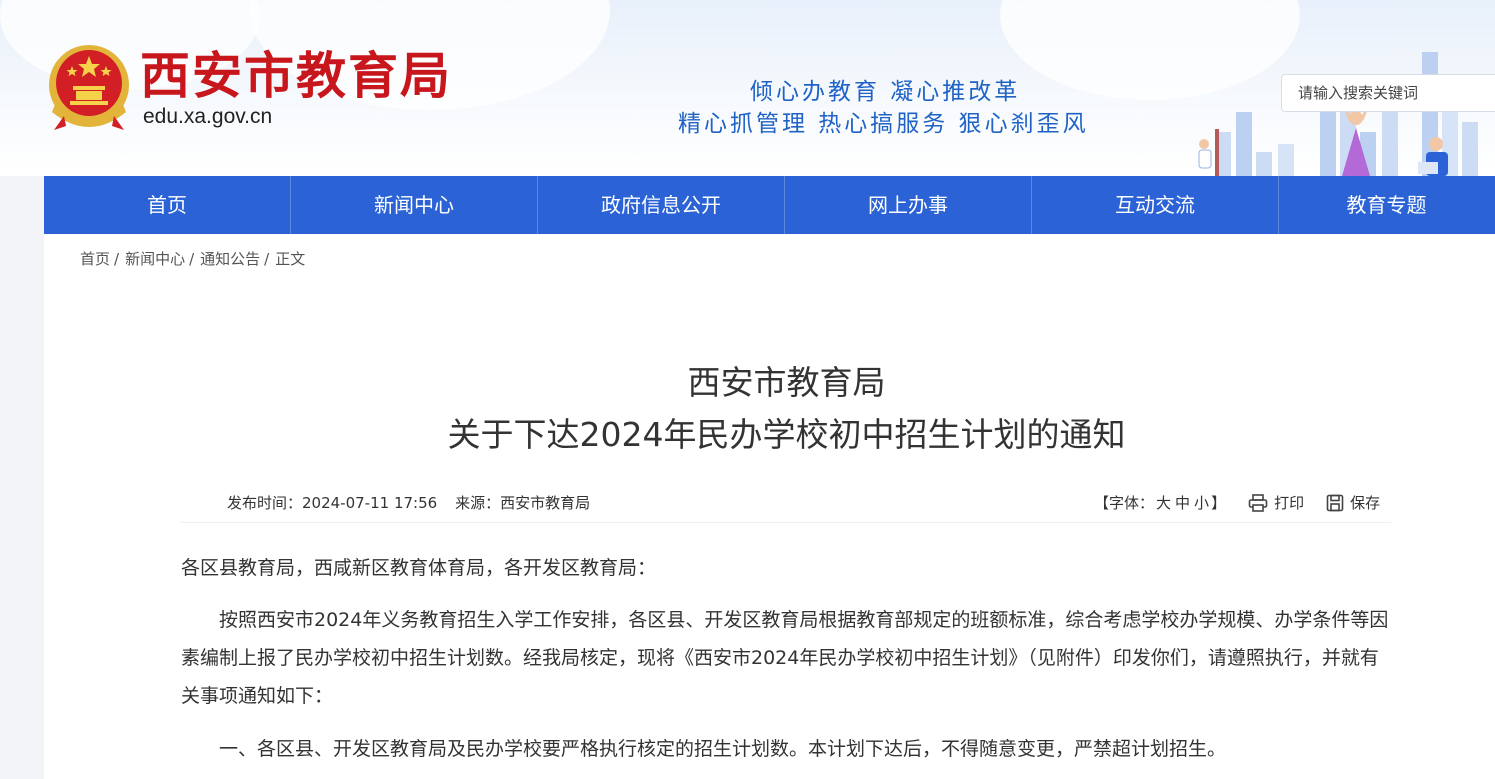 This screenshot has width=1495, height=779. What do you see at coordinates (1237, 502) in the screenshot?
I see `article-tools: 【字体：大中小】 打印 保存` at bounding box center [1237, 502].